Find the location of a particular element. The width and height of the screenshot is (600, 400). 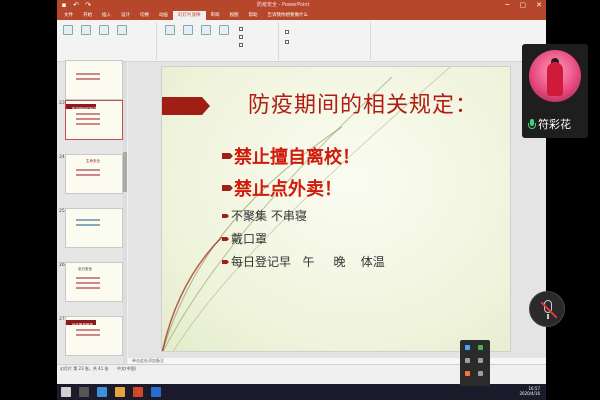

tab-file: 文件 is located at coordinates (68, 15).